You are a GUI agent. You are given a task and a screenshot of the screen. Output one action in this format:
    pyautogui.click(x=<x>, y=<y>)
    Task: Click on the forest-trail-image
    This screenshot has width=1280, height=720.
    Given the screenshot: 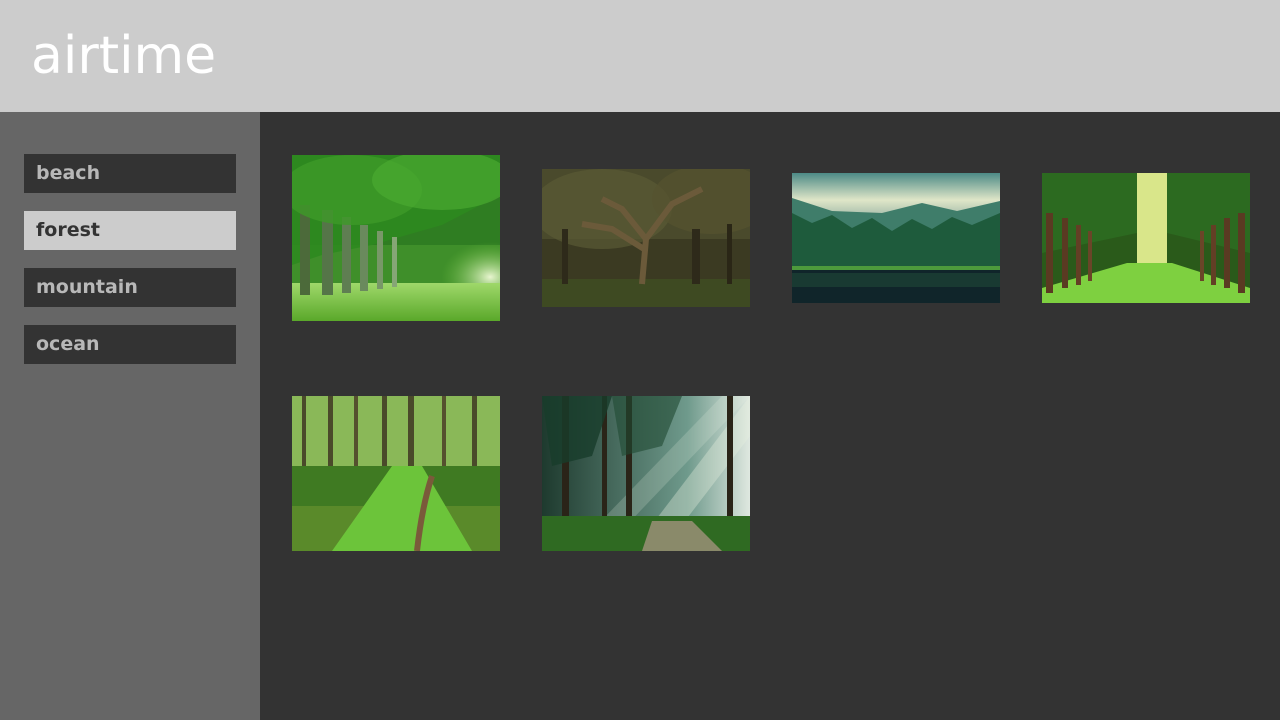 What is the action you would take?
    pyautogui.click(x=396, y=473)
    